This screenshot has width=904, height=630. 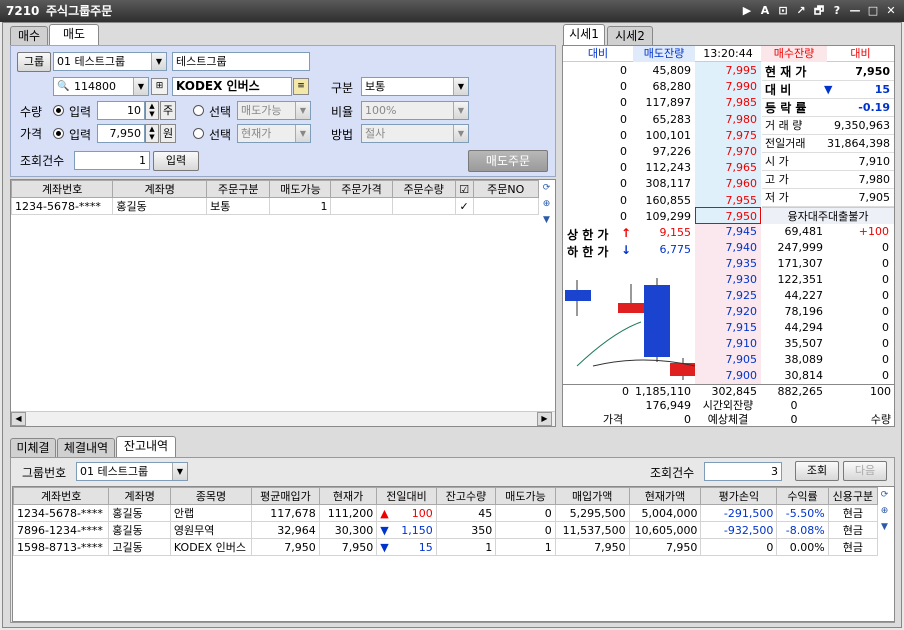 I want to click on balance-cell-bal: 1, so click(x=466, y=547).